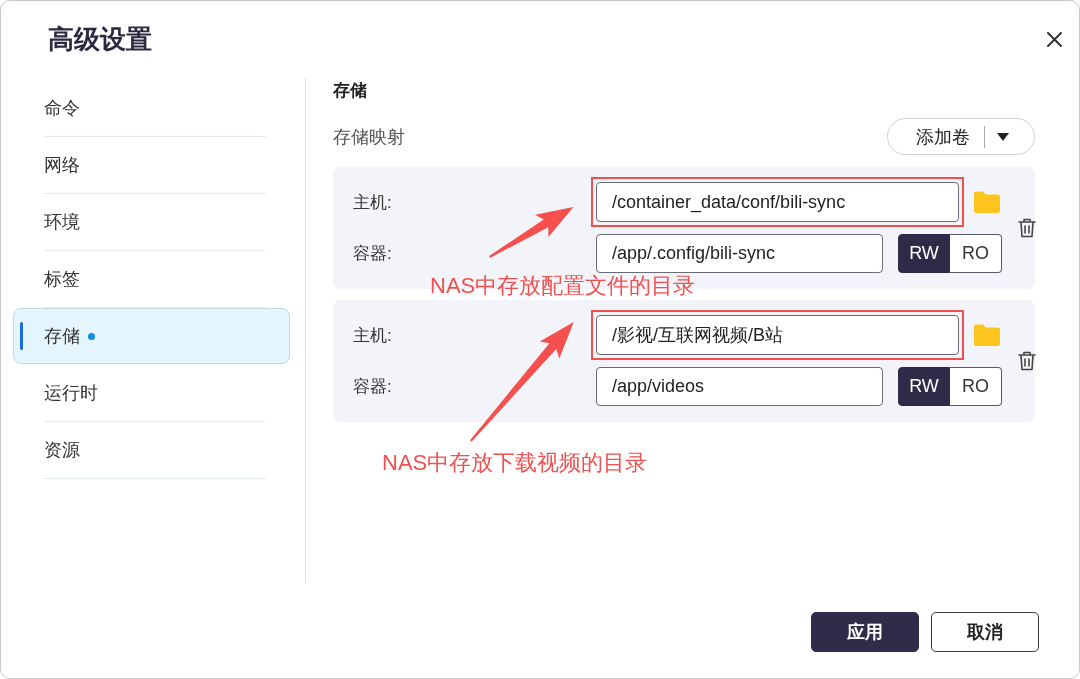 This screenshot has height=679, width=1080. I want to click on container-path-field: /app/videos, so click(739, 386).